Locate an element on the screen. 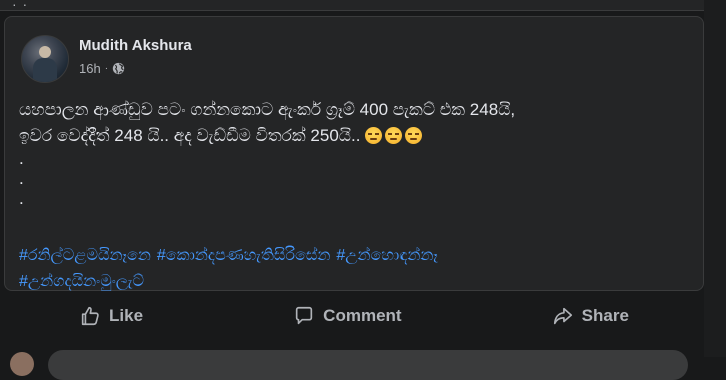 The height and width of the screenshot is (380, 726). previous-post-edge: · · is located at coordinates (363, 6).